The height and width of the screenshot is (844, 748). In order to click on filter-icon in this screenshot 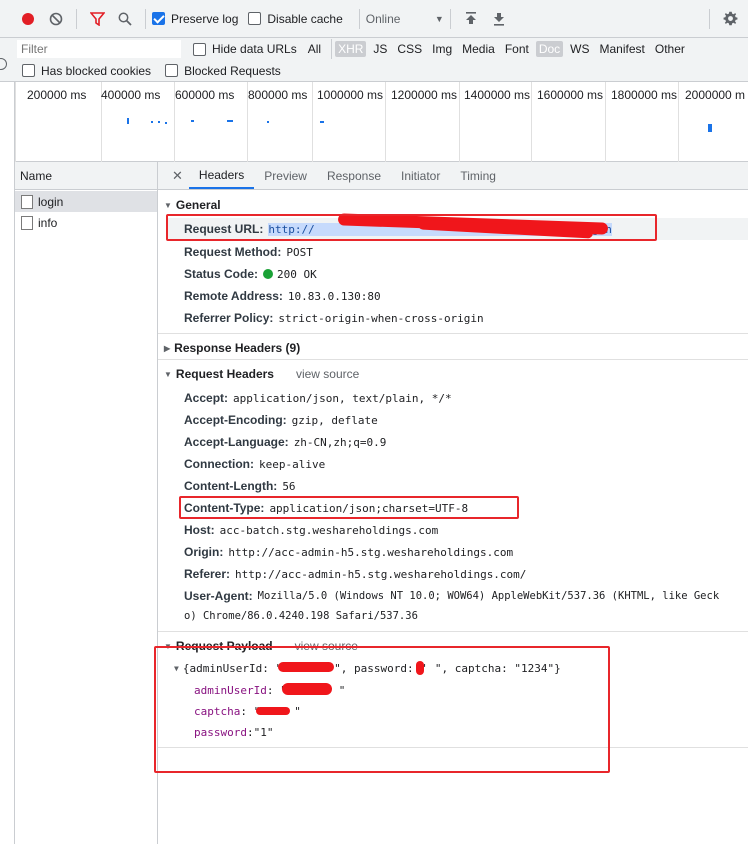, I will do `click(97, 18)`.